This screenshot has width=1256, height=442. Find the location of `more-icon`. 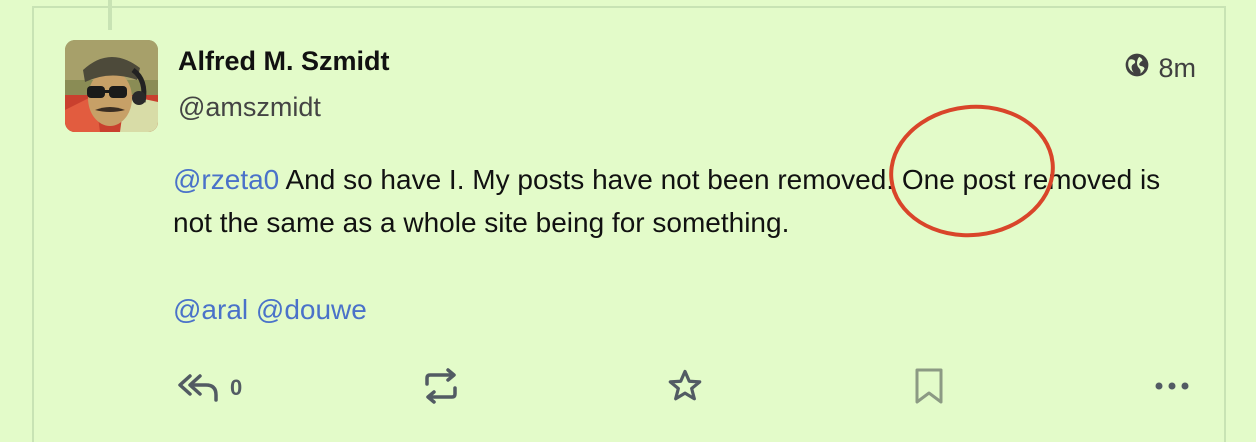

more-icon is located at coordinates (1172, 388).